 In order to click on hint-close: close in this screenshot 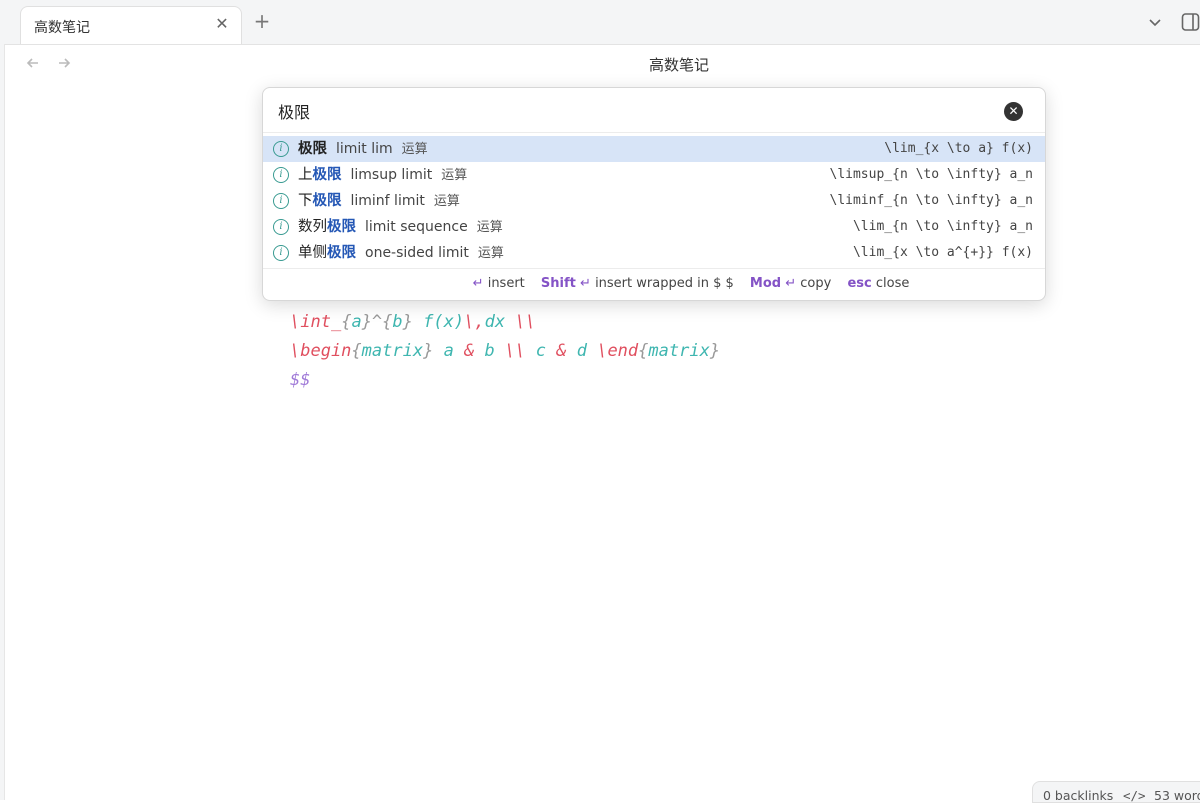, I will do `click(892, 283)`.